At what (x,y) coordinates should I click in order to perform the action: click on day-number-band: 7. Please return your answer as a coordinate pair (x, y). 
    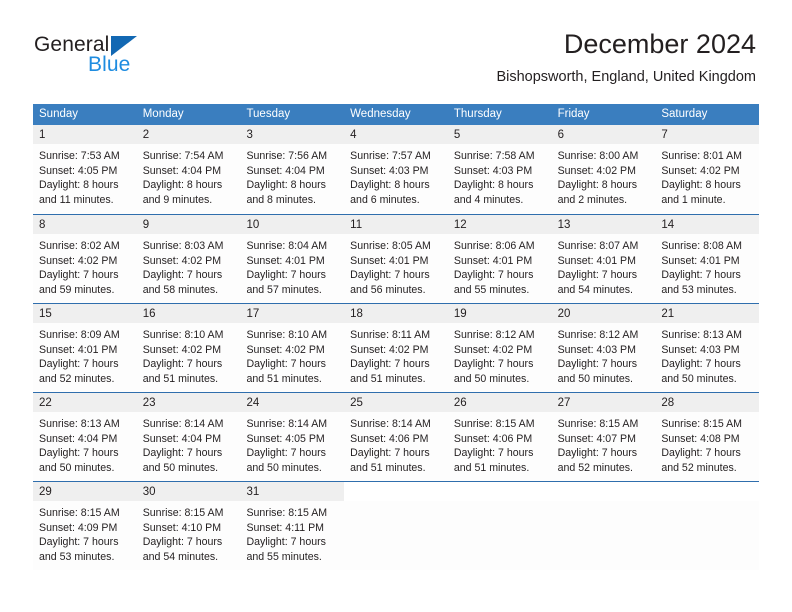
    Looking at the image, I should click on (707, 134).